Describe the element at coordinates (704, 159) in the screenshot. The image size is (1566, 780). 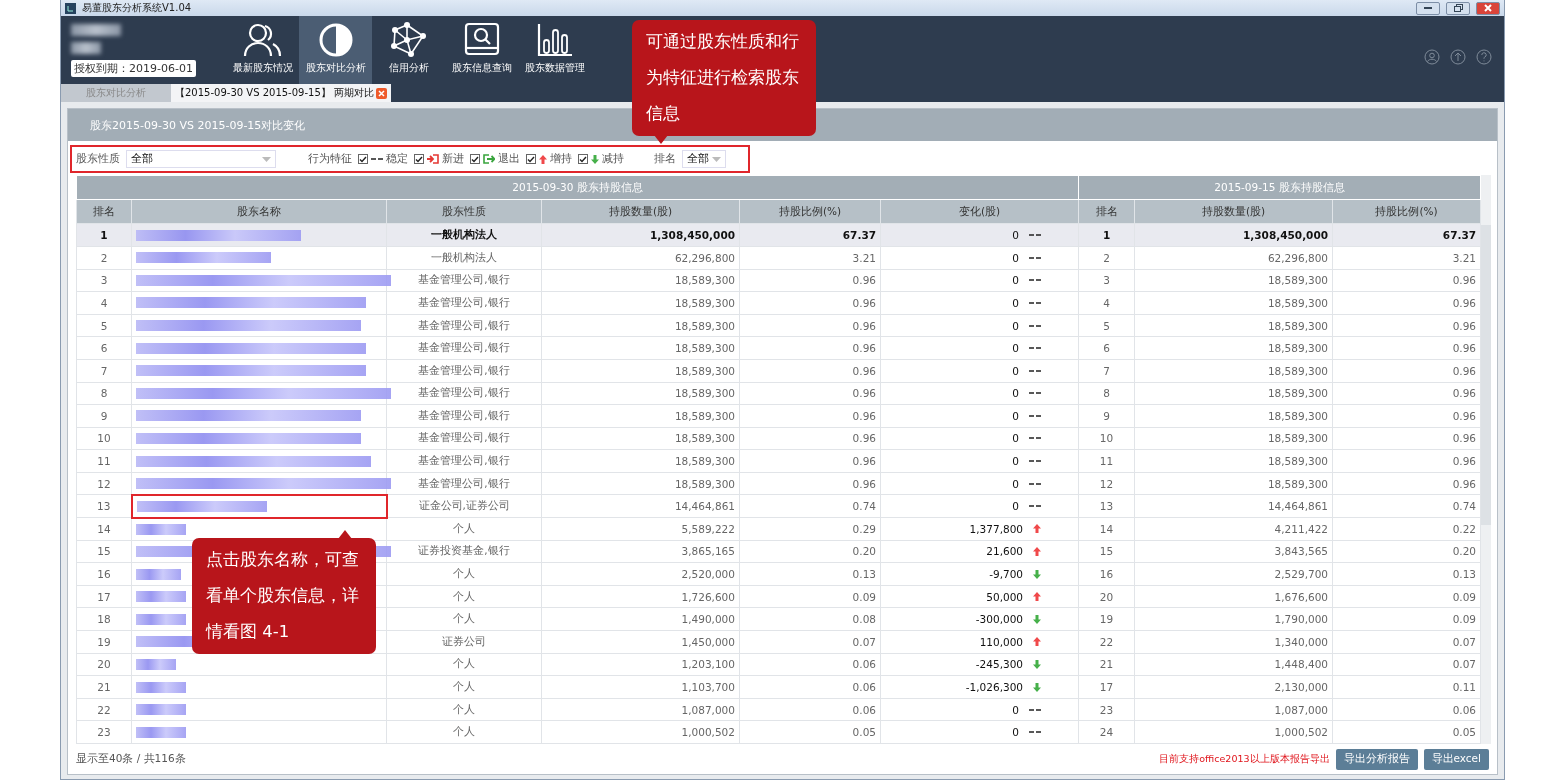
I see `rank-select: 全部` at that location.